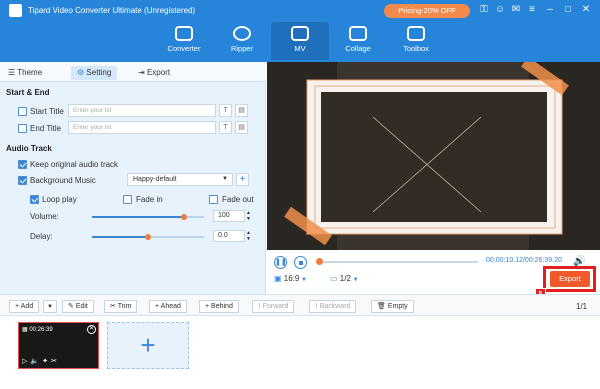  I want to click on start-title-input: Enter your txt, so click(142, 110).